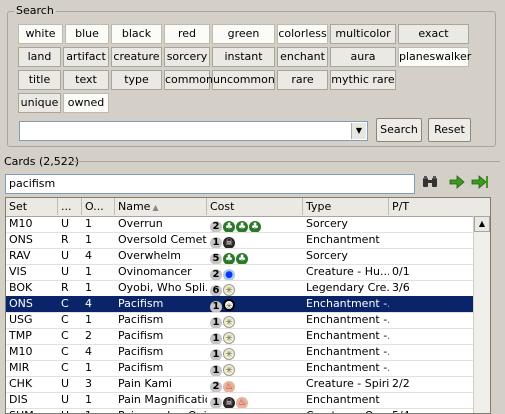  I want to click on filter-toggle-unique: unique, so click(39, 103).